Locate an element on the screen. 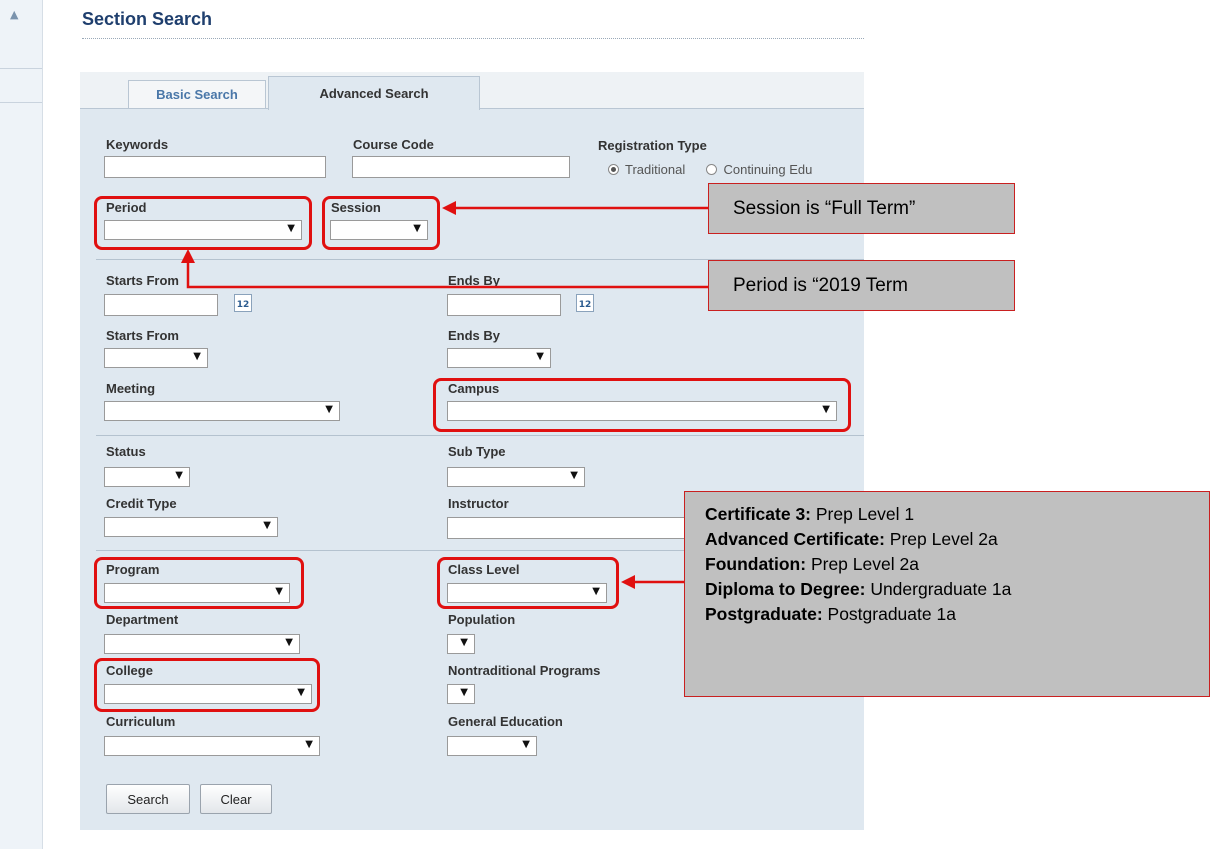  session-callout-text: Session is “Full Term” is located at coordinates (824, 208).